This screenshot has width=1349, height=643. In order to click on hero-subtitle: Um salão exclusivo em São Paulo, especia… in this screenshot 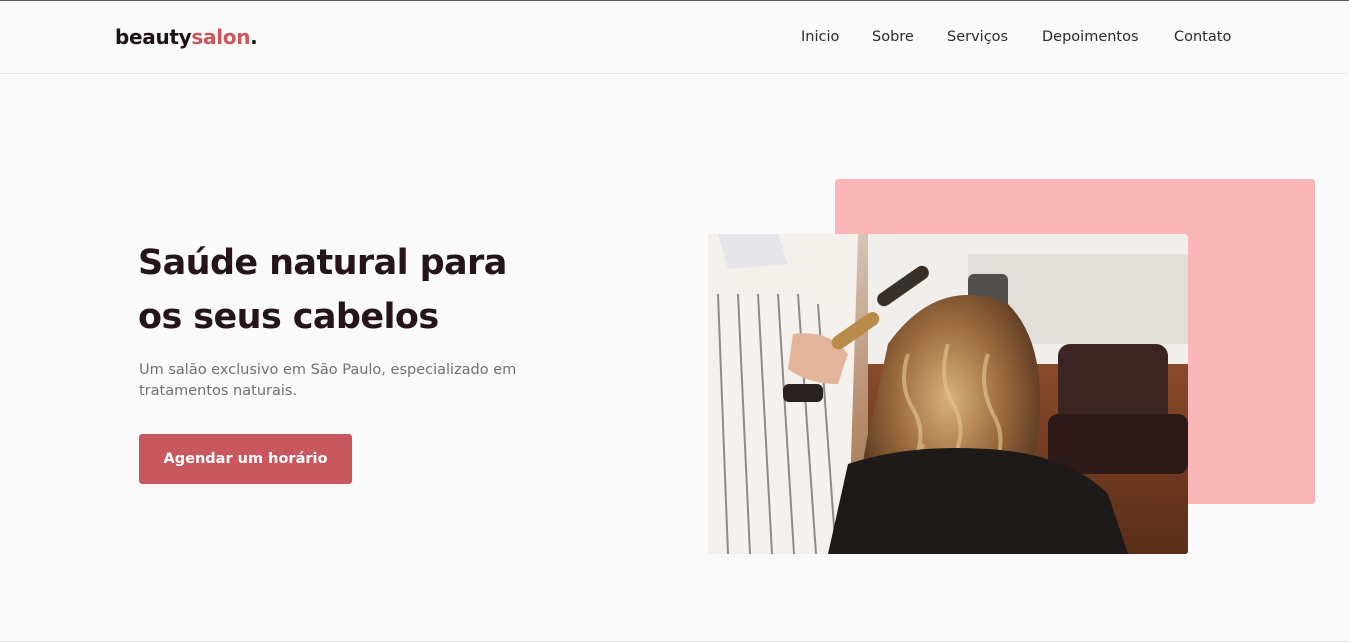, I will do `click(328, 380)`.